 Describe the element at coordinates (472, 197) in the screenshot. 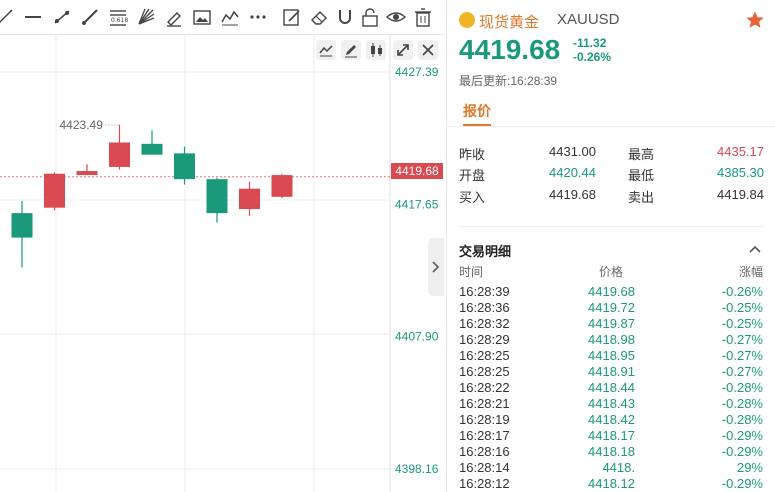

I see `bid-label: 买入` at that location.